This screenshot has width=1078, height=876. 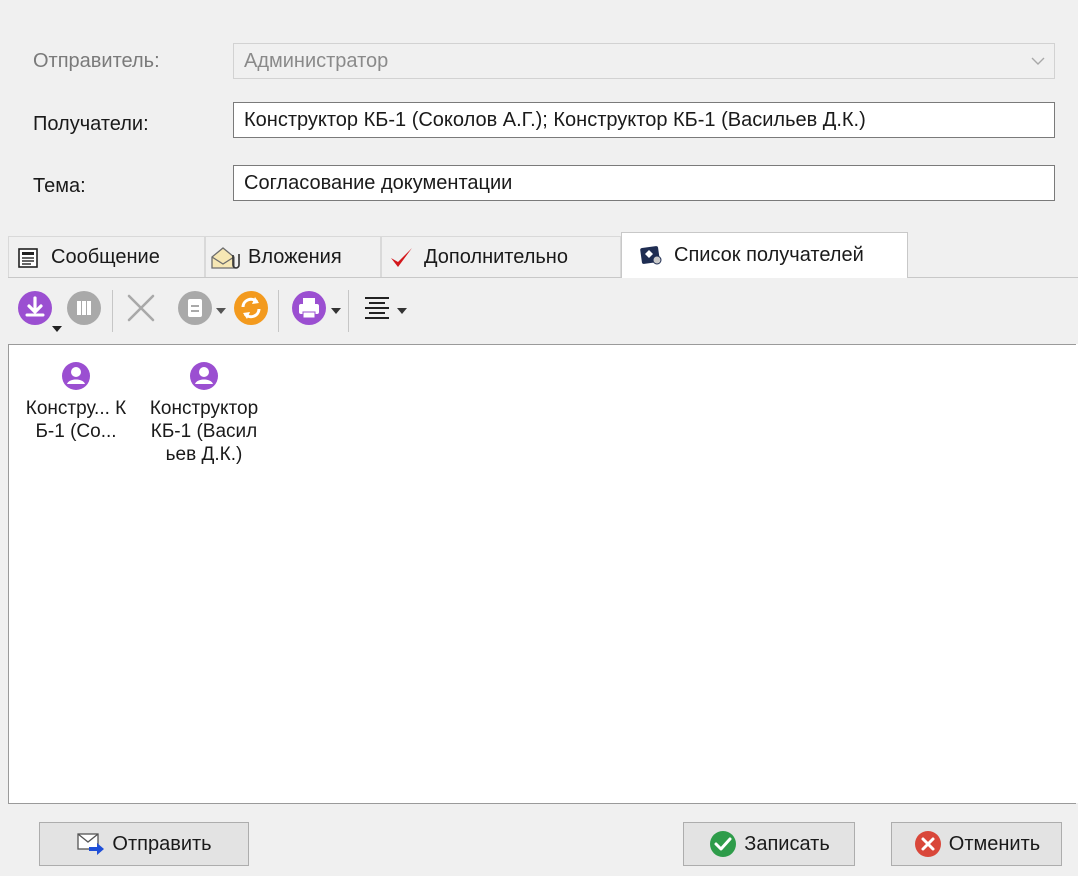 What do you see at coordinates (91, 844) in the screenshot?
I see `send-mail-icon` at bounding box center [91, 844].